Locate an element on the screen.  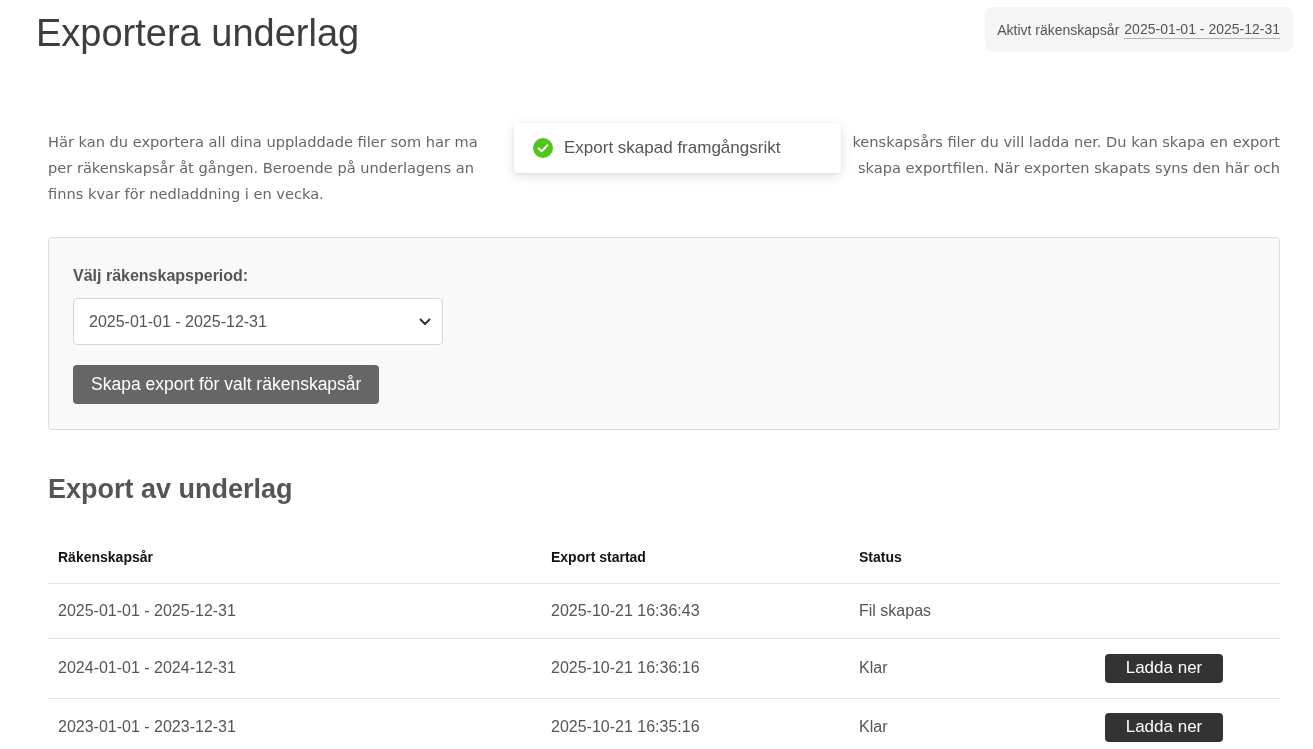
table-cell: 2025-01-01 - 2025-12-31 is located at coordinates (147, 610).